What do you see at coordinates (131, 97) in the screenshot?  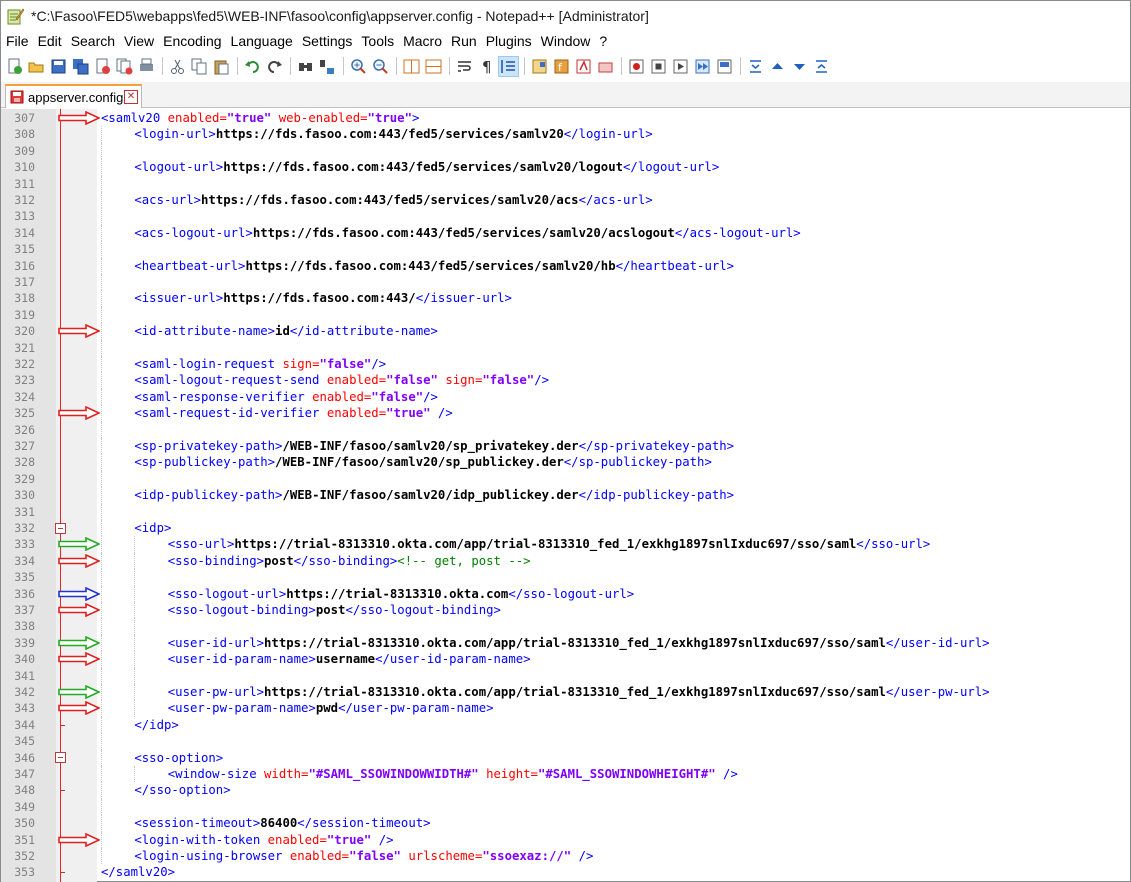 I see `tab-close-icon: ✕` at bounding box center [131, 97].